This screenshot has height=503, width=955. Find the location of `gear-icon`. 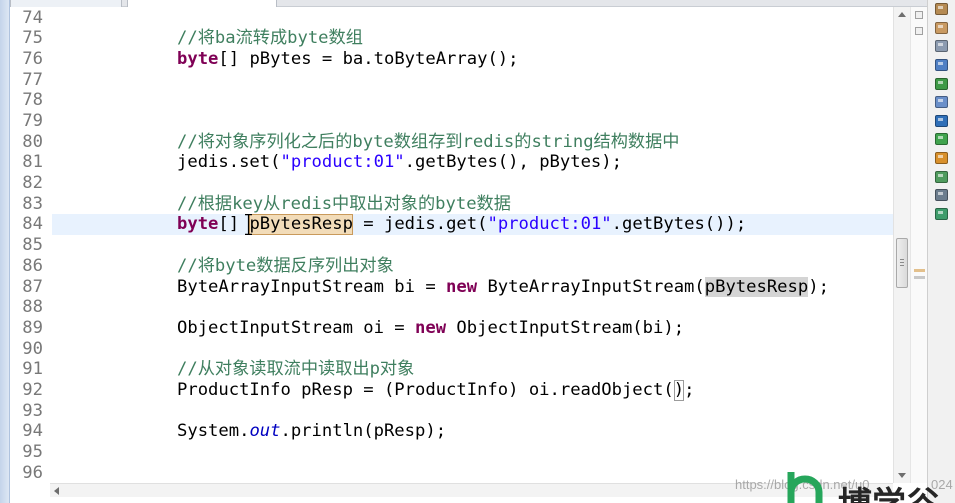

gear-icon is located at coordinates (942, 176).